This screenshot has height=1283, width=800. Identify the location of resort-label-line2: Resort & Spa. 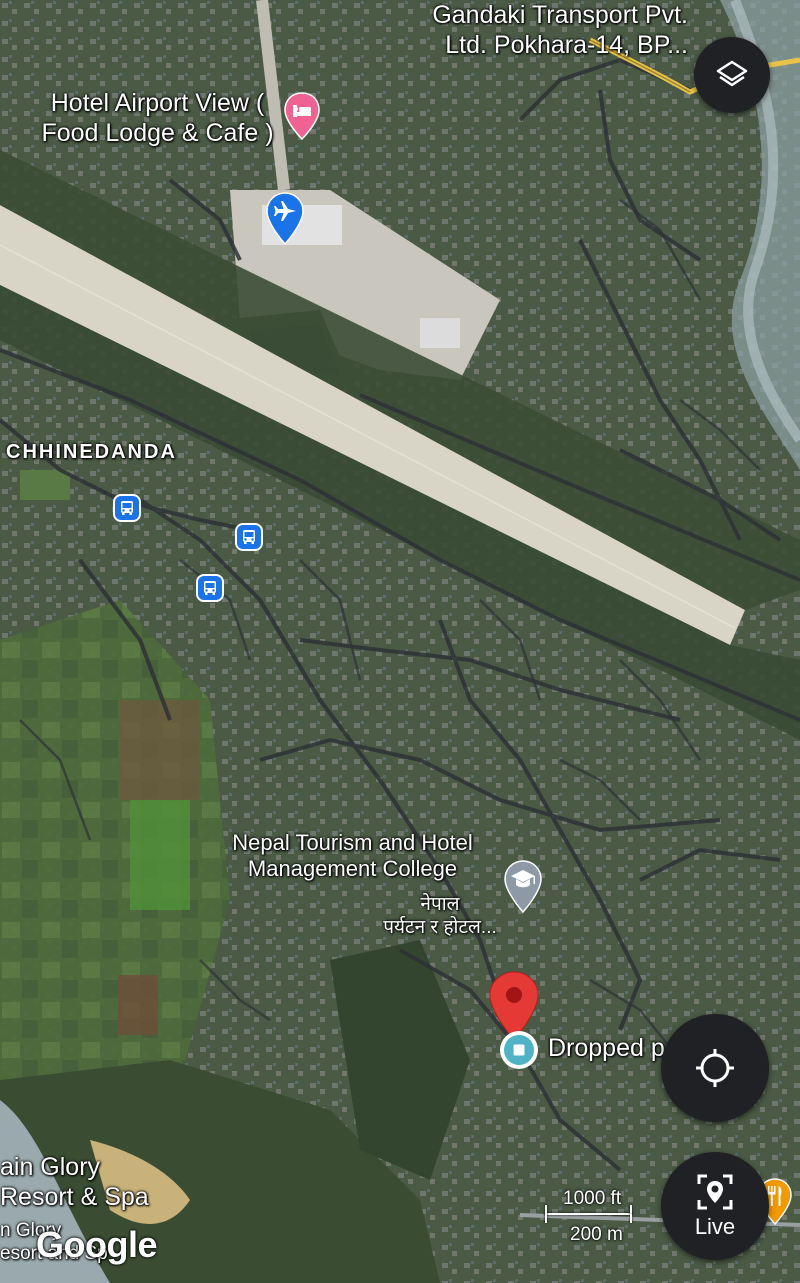
(74, 1197).